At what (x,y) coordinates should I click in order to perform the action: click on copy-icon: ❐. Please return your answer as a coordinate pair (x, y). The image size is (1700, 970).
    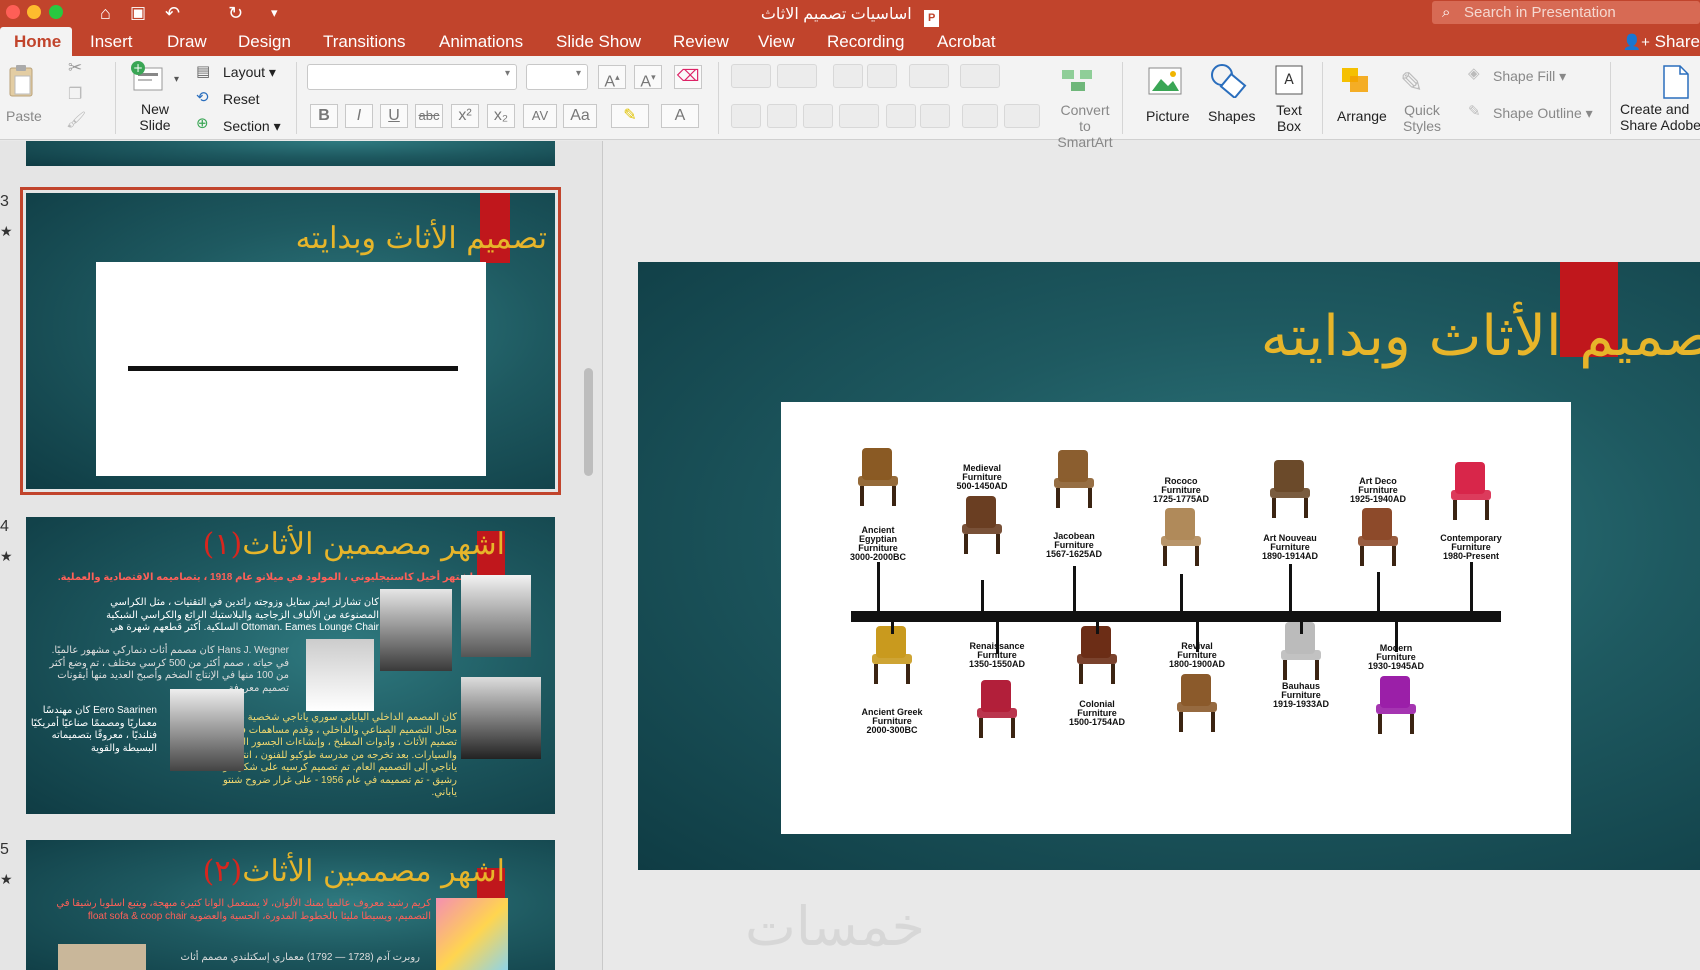
    Looking at the image, I should click on (75, 94).